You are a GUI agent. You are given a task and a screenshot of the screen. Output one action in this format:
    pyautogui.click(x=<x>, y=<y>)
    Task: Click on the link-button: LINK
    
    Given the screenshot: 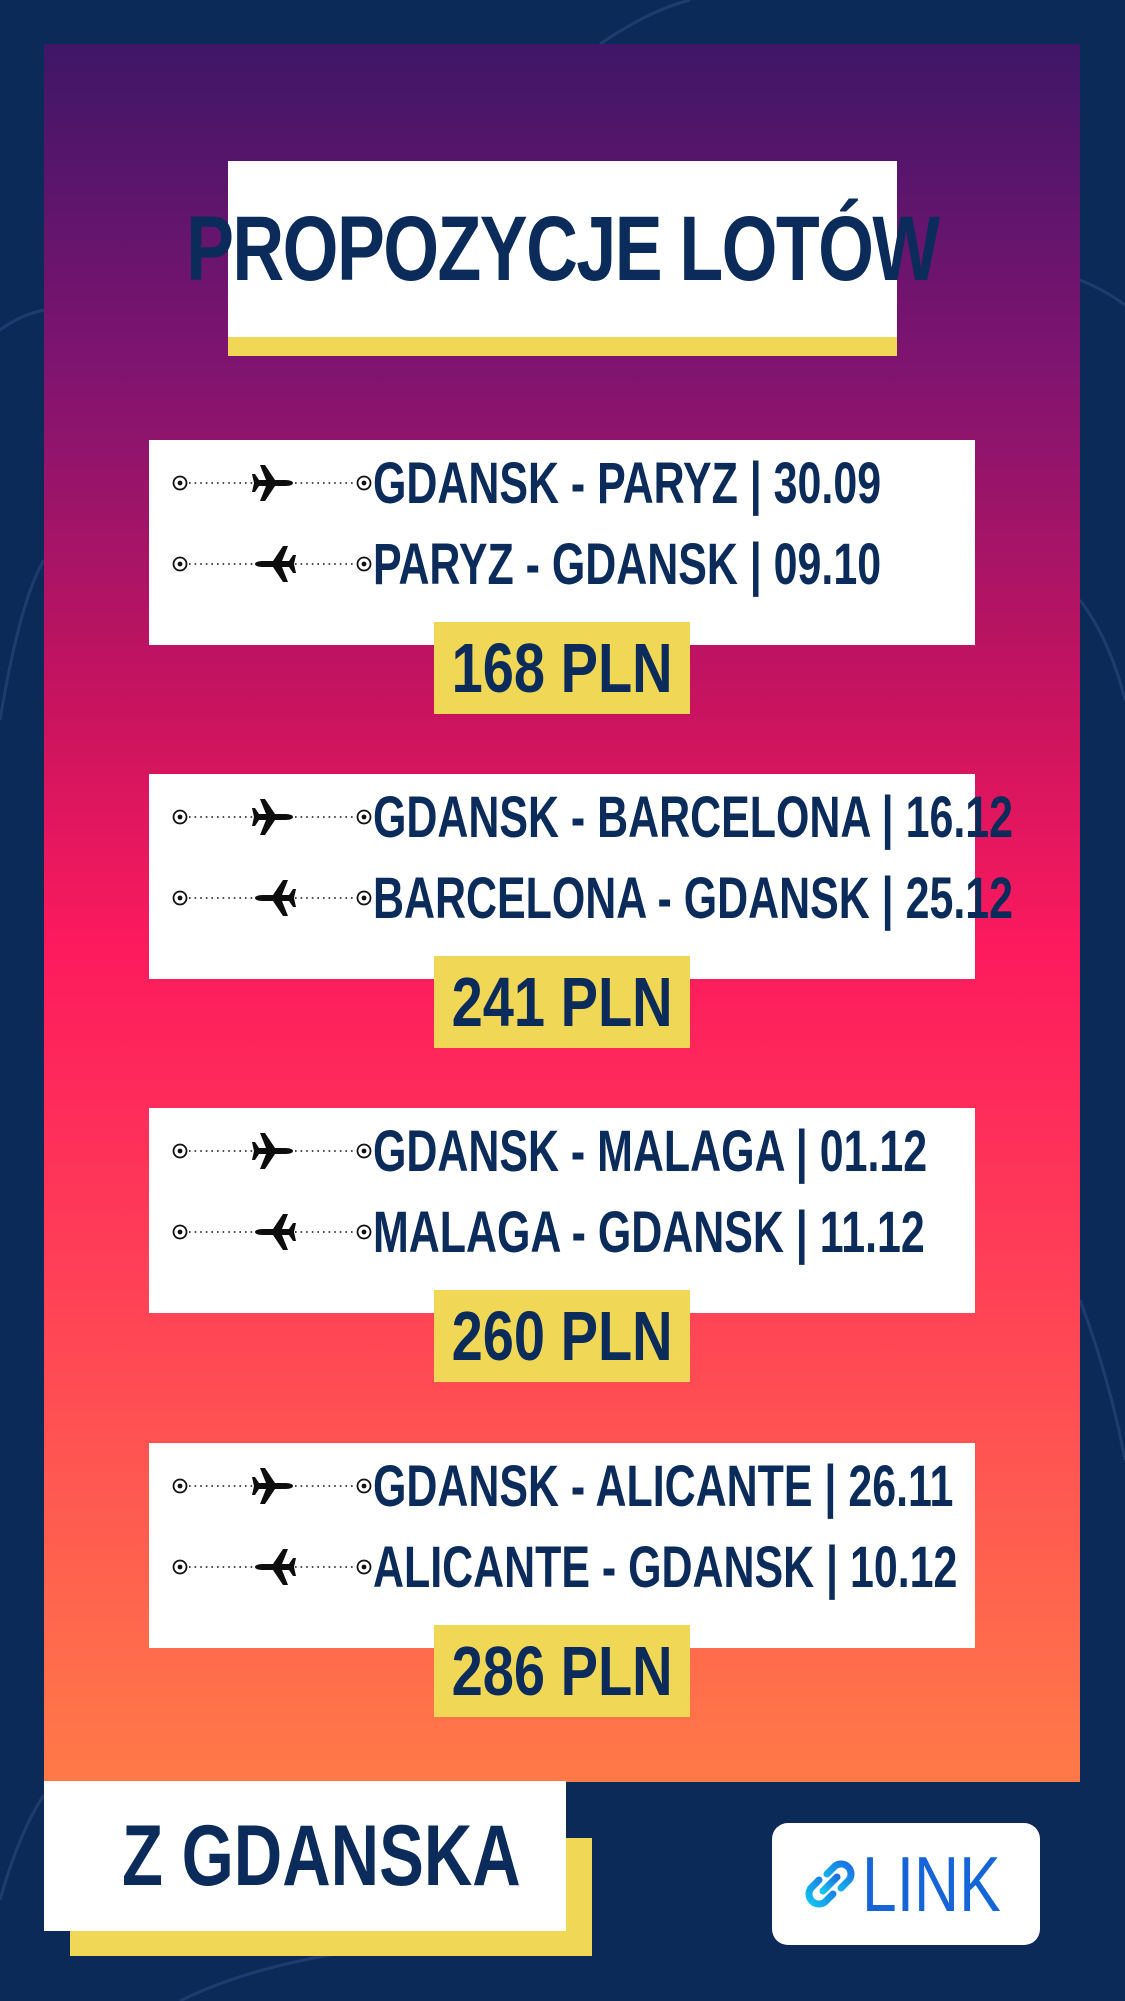 What is the action you would take?
    pyautogui.click(x=906, y=1884)
    